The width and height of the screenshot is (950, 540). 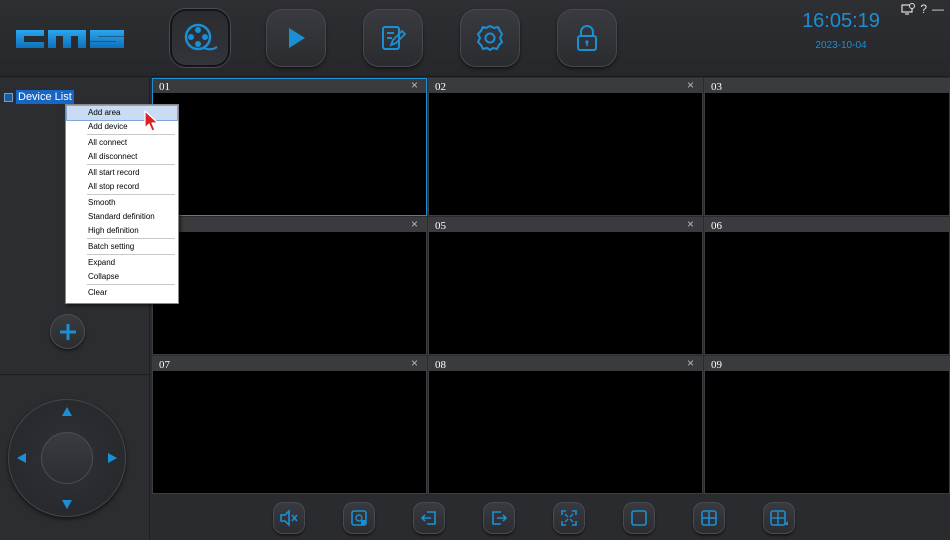 What do you see at coordinates (827, 425) in the screenshot?
I see `video-cell-09: 09` at bounding box center [827, 425].